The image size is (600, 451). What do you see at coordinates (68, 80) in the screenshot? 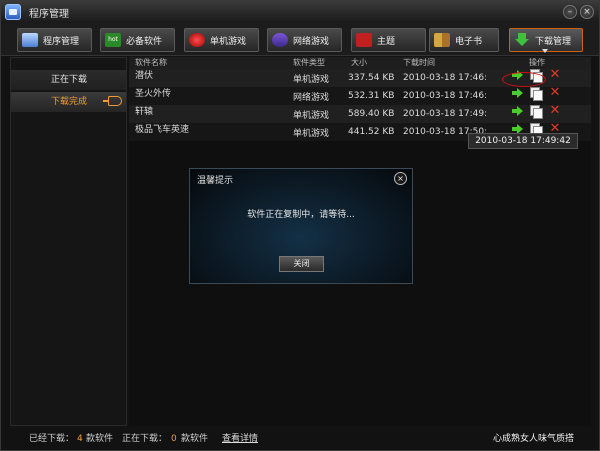
I see `sidebar-item-downloading: 正在下载` at bounding box center [68, 80].